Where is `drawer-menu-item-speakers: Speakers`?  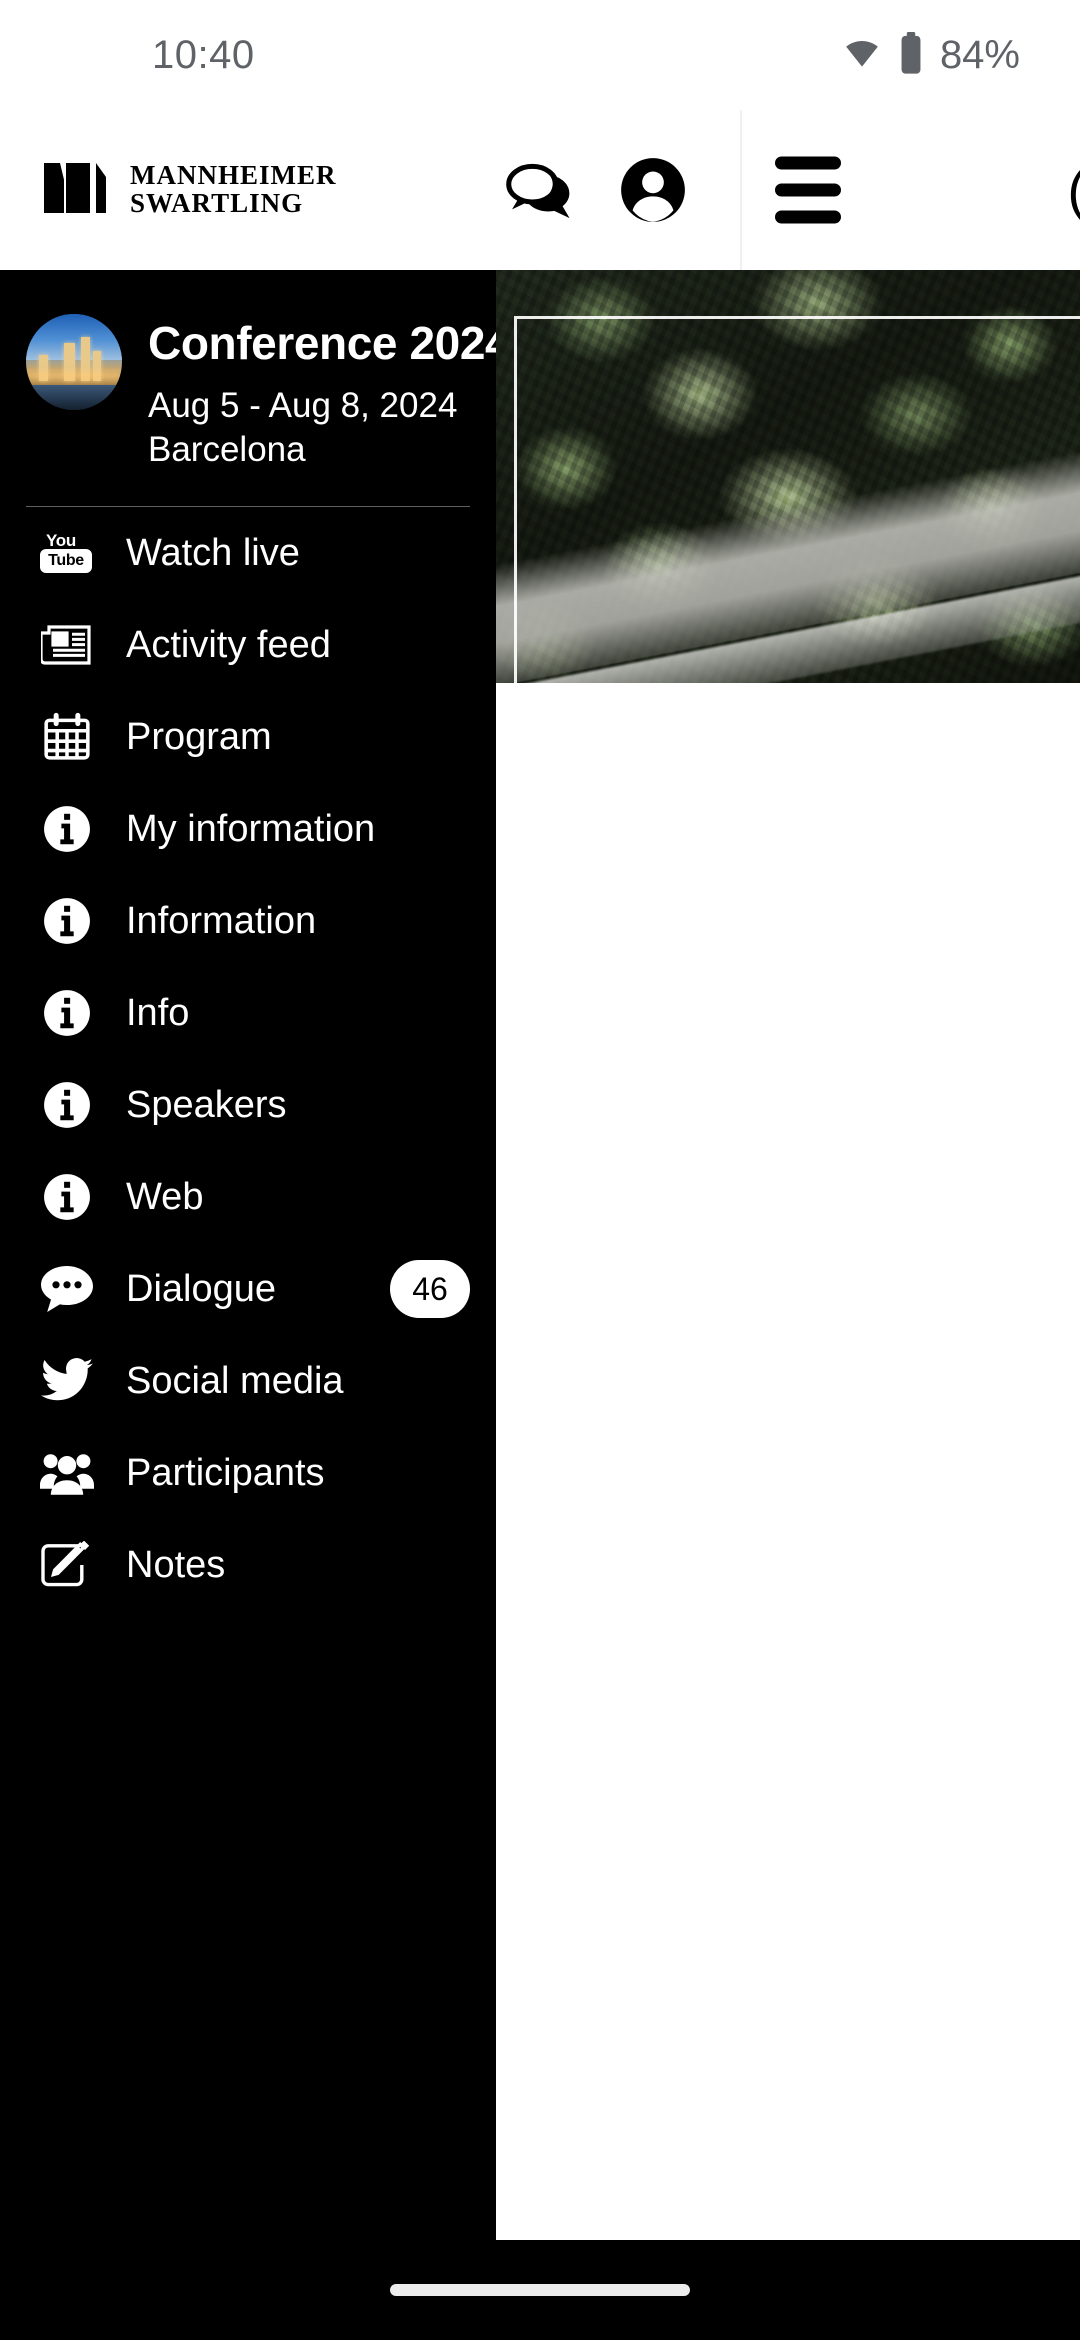
drawer-menu-item-speakers: Speakers is located at coordinates (248, 1105).